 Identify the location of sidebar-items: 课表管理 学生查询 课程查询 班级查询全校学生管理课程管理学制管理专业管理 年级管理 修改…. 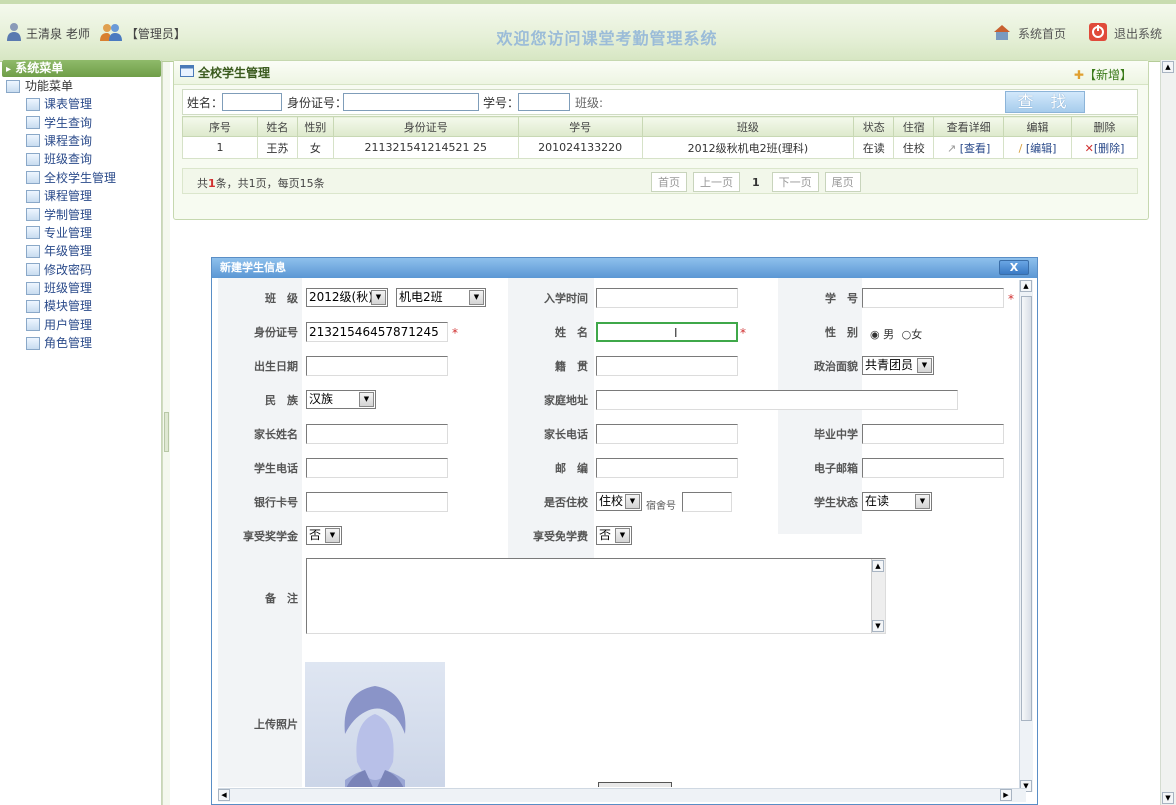
(81, 223).